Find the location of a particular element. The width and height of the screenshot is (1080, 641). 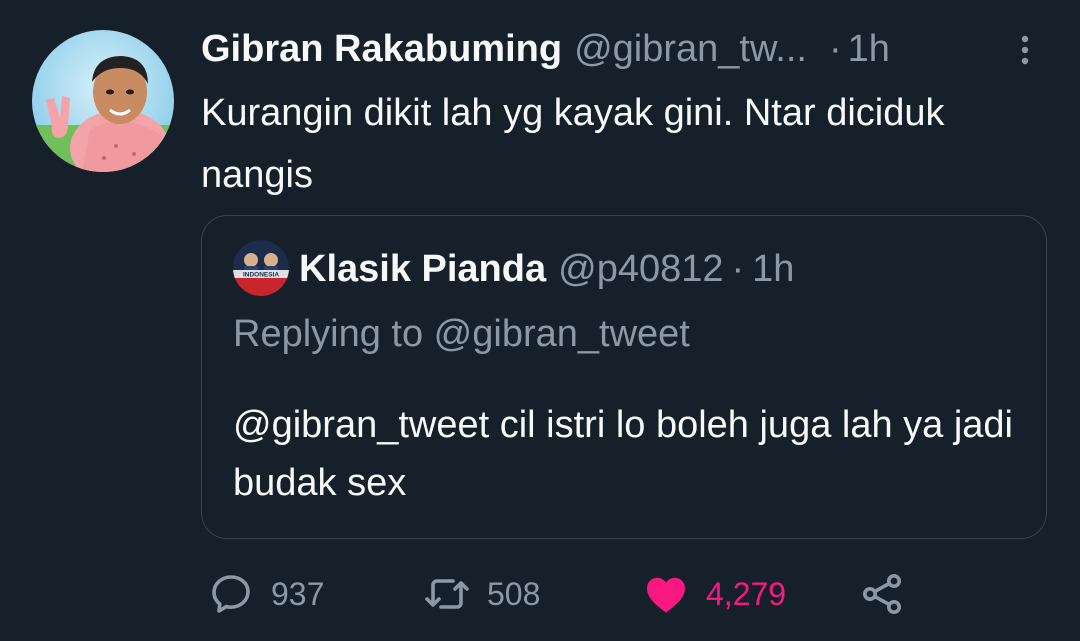

share-icon is located at coordinates (882, 594).